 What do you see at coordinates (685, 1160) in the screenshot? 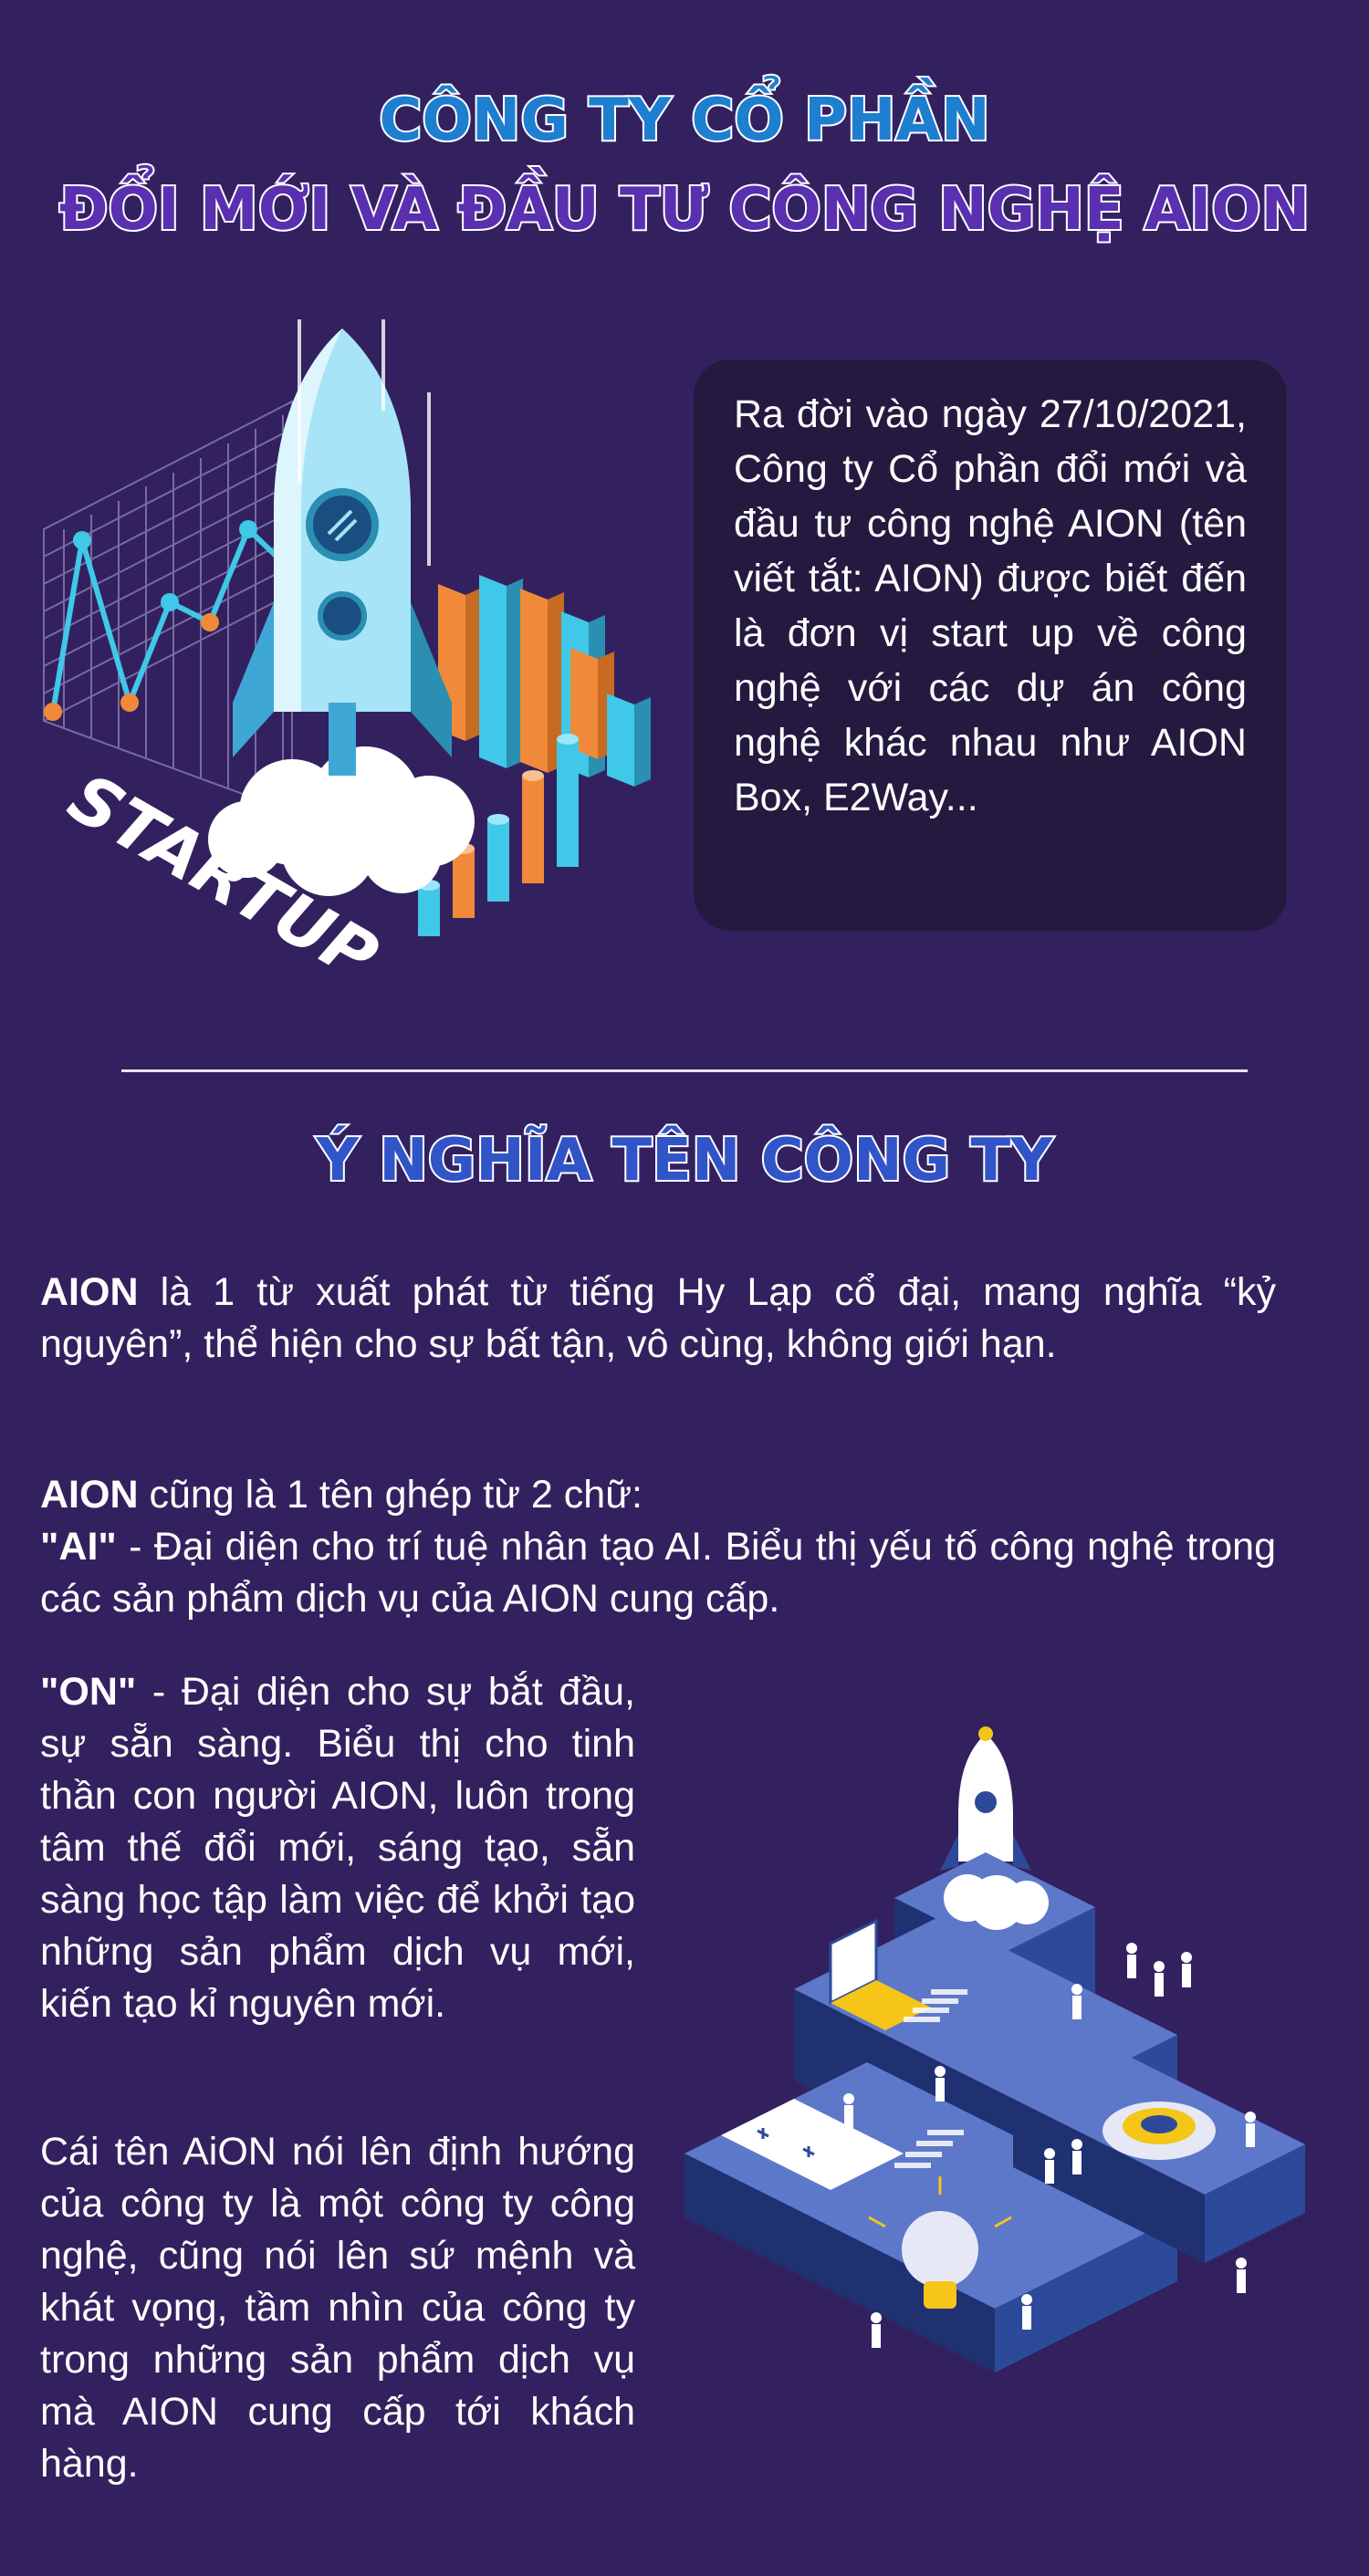
I see `meaning-title: Ý NGHĨA TÊN CÔNG TY` at bounding box center [685, 1160].